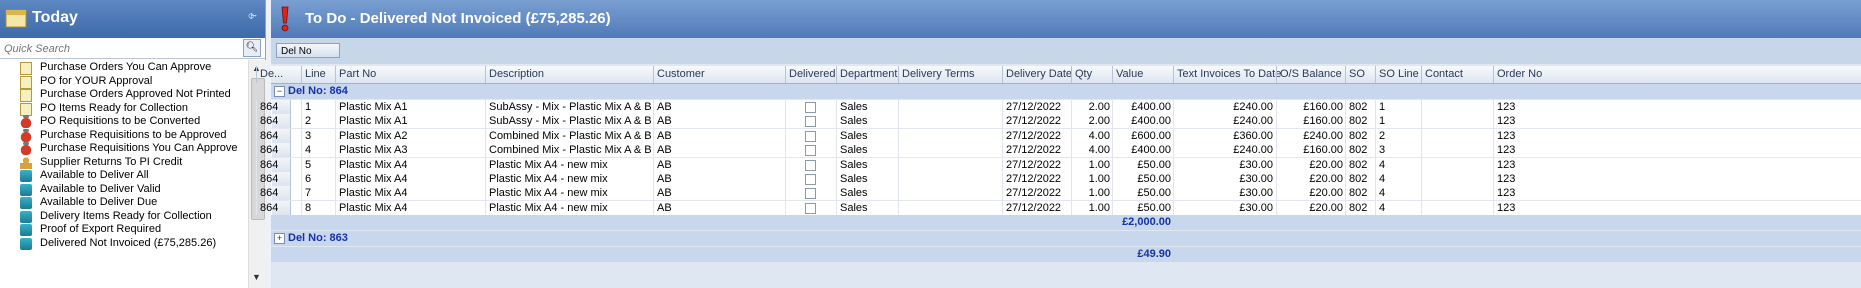  What do you see at coordinates (1256, 179) in the screenshot?
I see `col-text-invoices-cell: £30.00` at bounding box center [1256, 179].